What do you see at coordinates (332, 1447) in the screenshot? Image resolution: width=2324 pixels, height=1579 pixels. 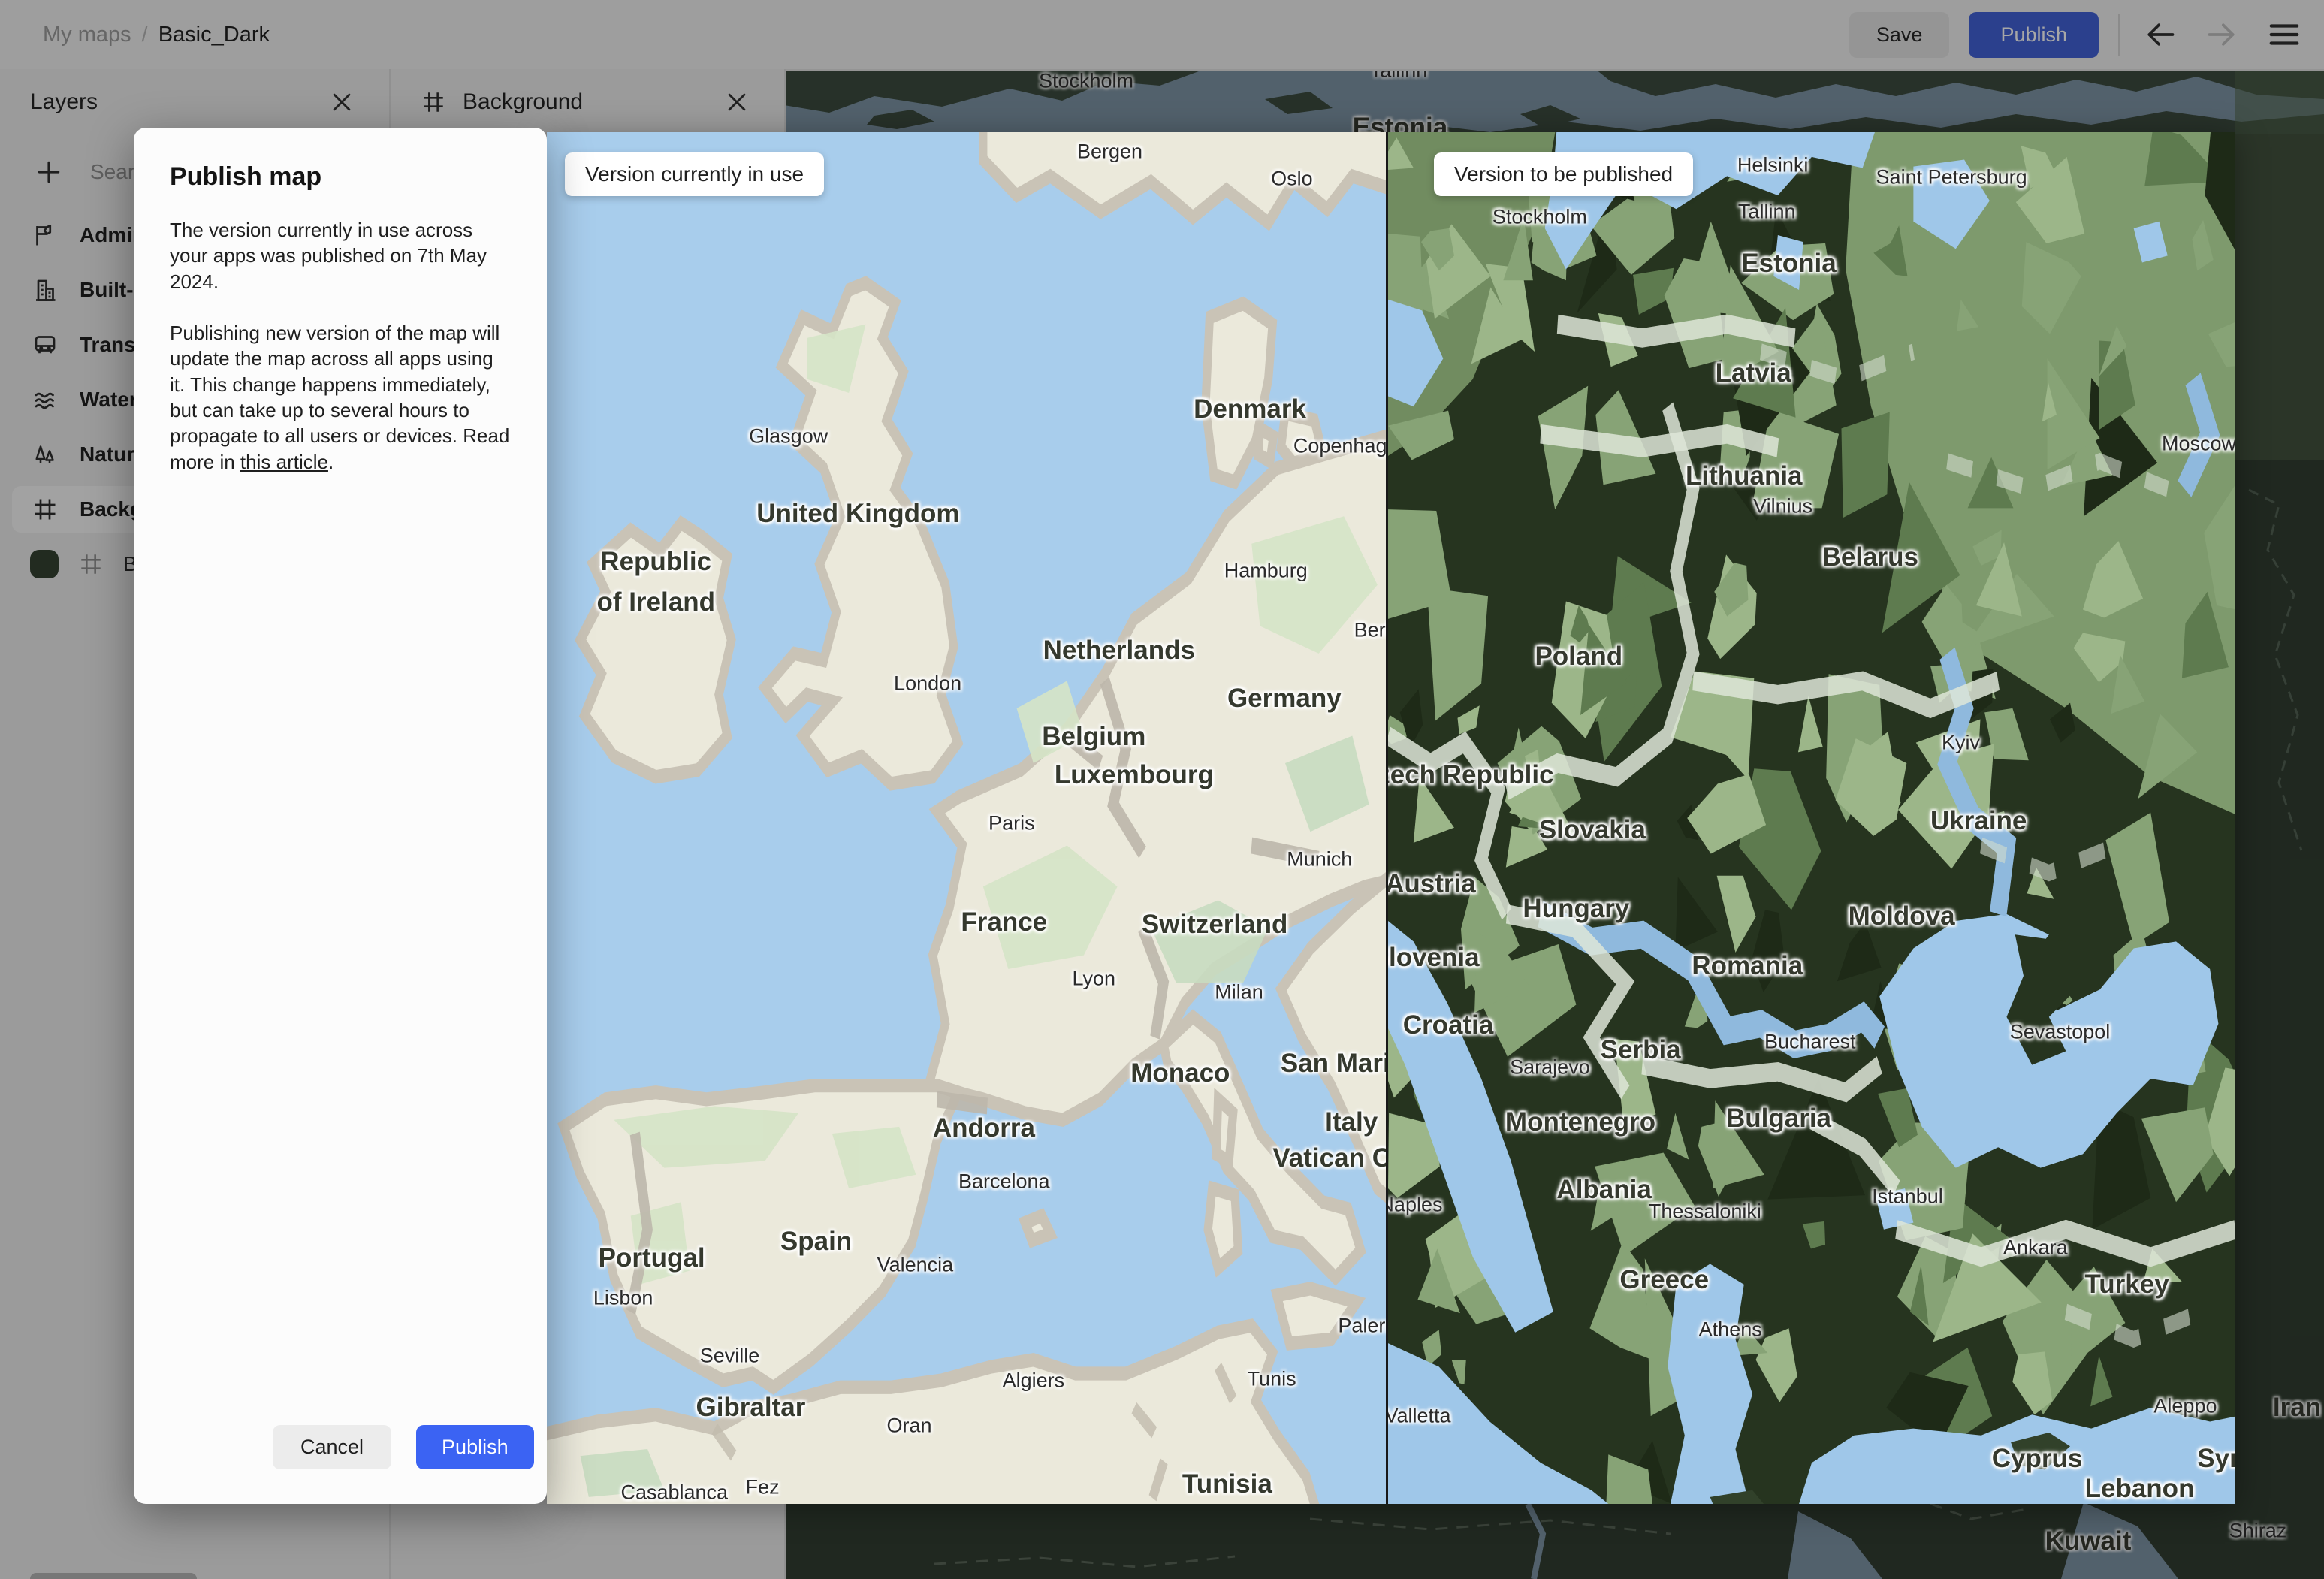 I see `cancel-button: Cancel` at bounding box center [332, 1447].